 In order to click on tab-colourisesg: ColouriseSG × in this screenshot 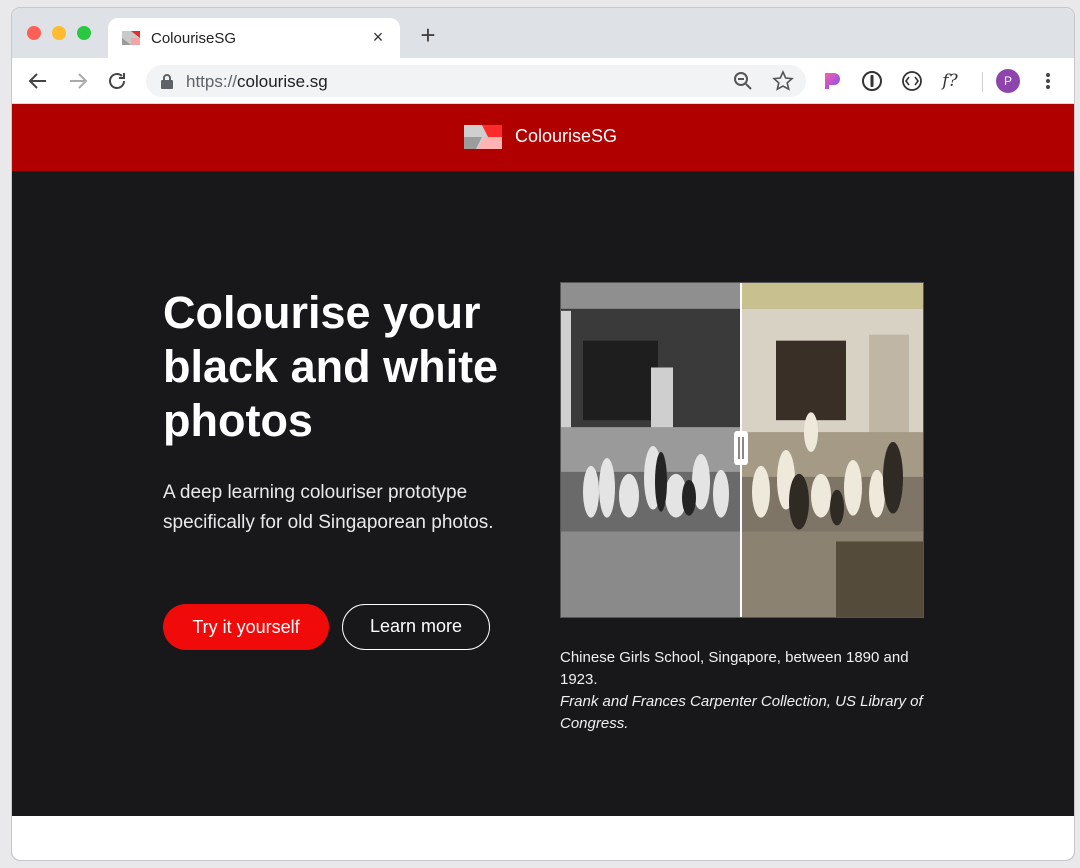, I will do `click(254, 38)`.